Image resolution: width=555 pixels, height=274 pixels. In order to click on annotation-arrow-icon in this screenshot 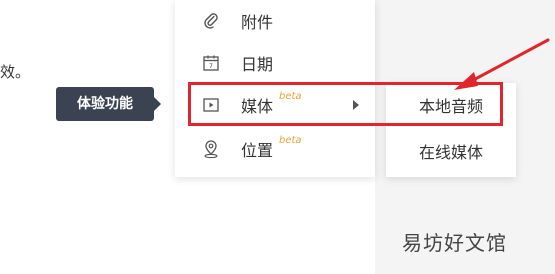, I will do `click(502, 64)`.